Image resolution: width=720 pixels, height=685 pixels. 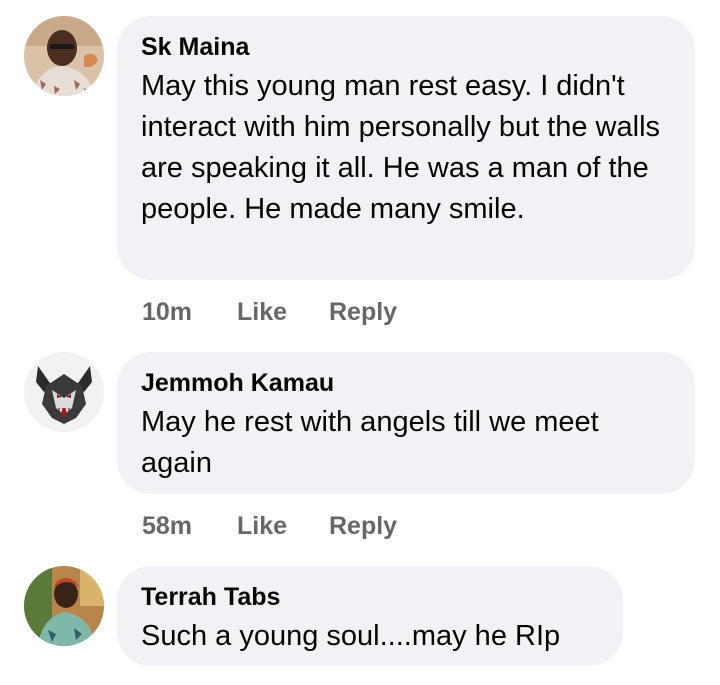 What do you see at coordinates (406, 383) in the screenshot?
I see `comment-author: Jemmoh Kamau` at bounding box center [406, 383].